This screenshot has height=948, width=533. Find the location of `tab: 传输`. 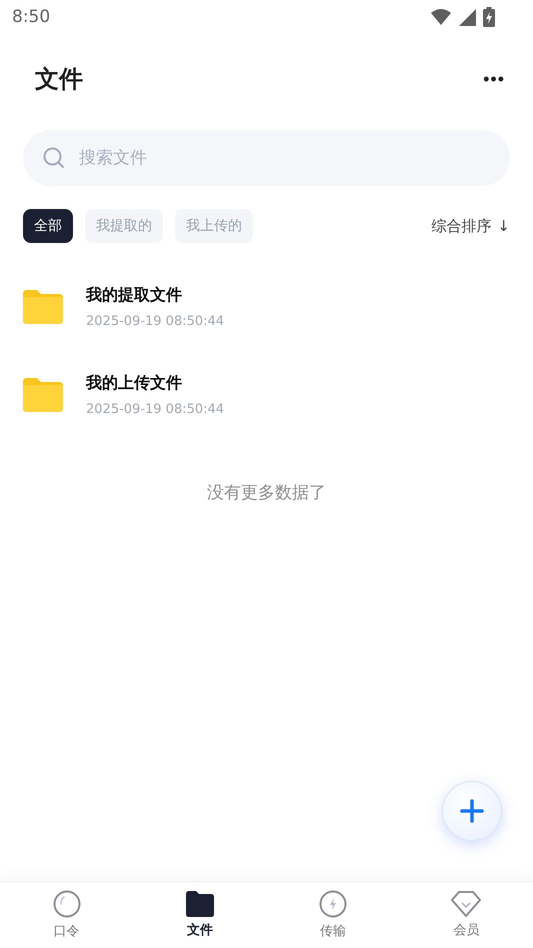

tab: 传输 is located at coordinates (333, 915).